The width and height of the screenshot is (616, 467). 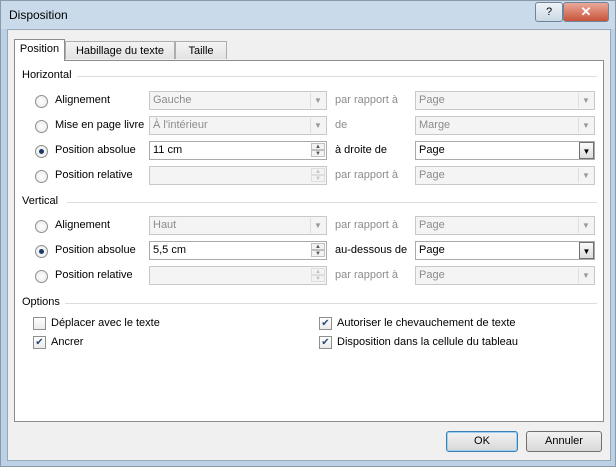 I want to click on h-absolute-position-value: 11 cm, so click(x=168, y=150).